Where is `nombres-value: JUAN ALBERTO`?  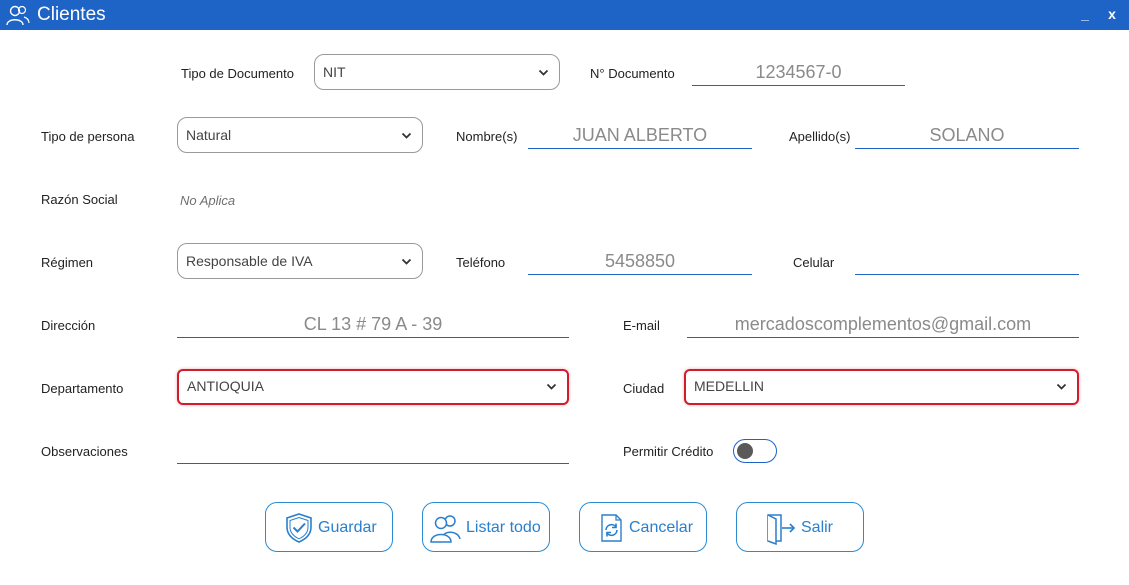
nombres-value: JUAN ALBERTO is located at coordinates (640, 135).